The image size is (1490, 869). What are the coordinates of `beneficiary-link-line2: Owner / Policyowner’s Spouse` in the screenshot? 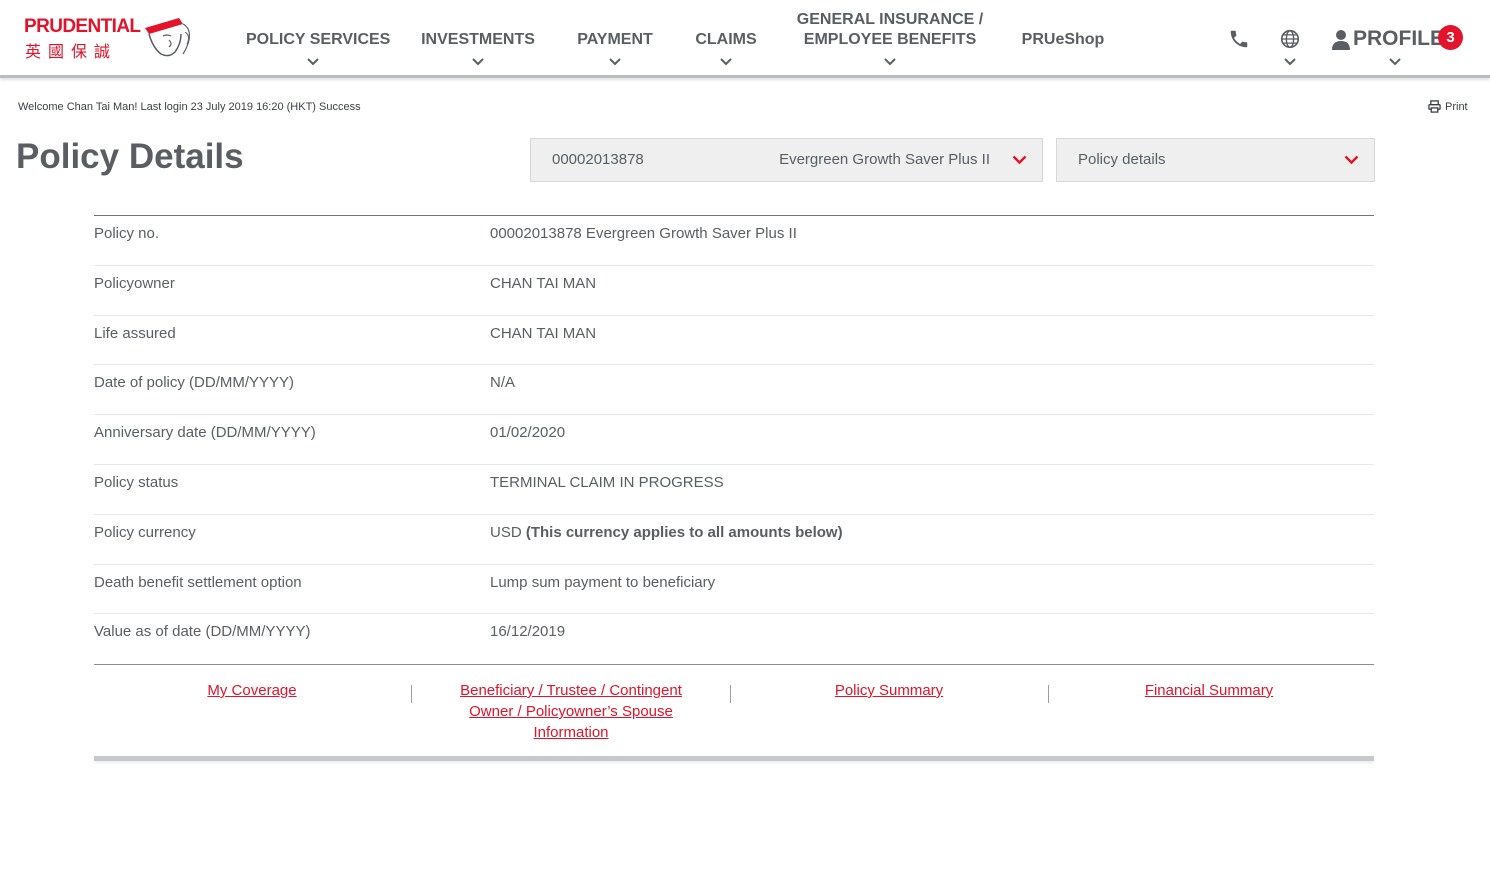 It's located at (571, 711).